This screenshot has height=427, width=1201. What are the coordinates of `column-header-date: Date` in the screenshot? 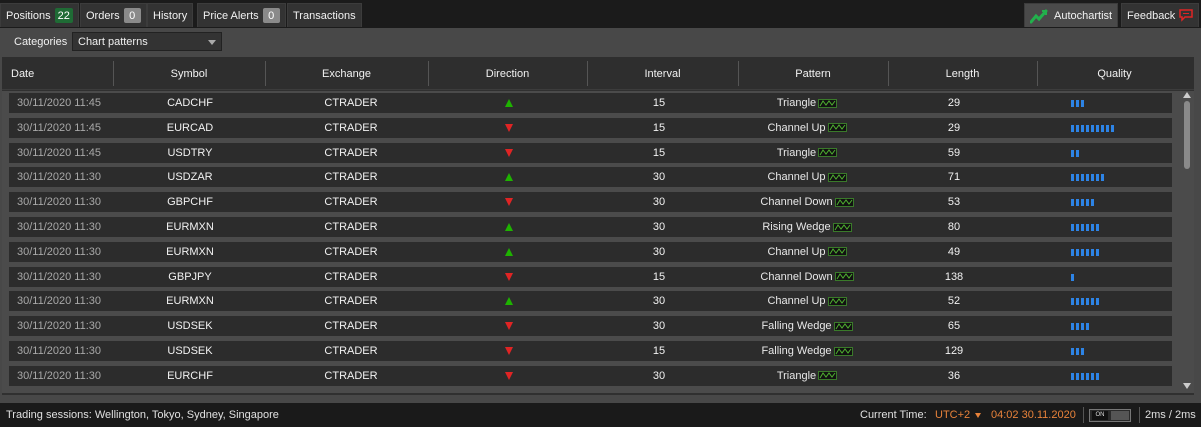 It's located at (57, 73).